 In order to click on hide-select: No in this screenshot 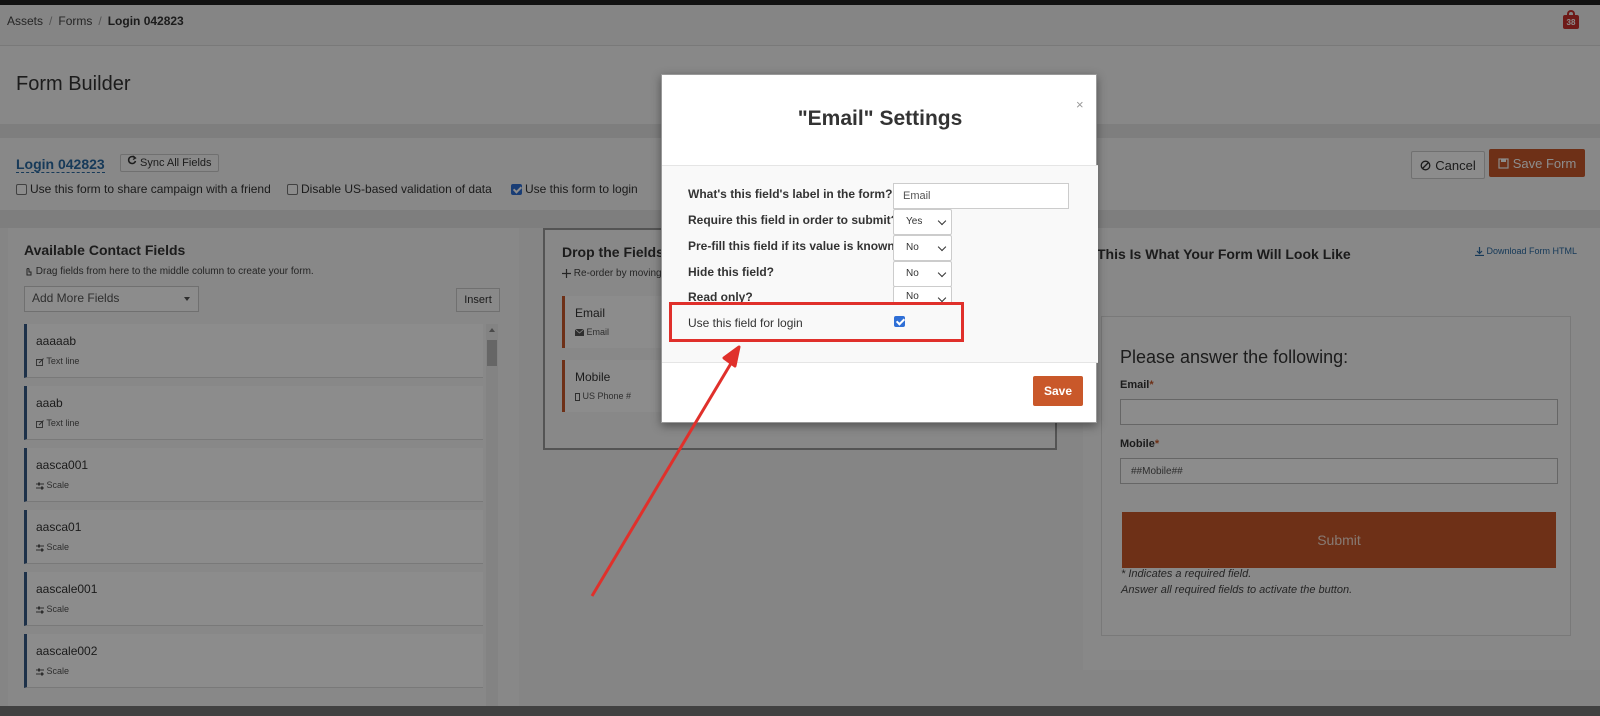, I will do `click(922, 274)`.